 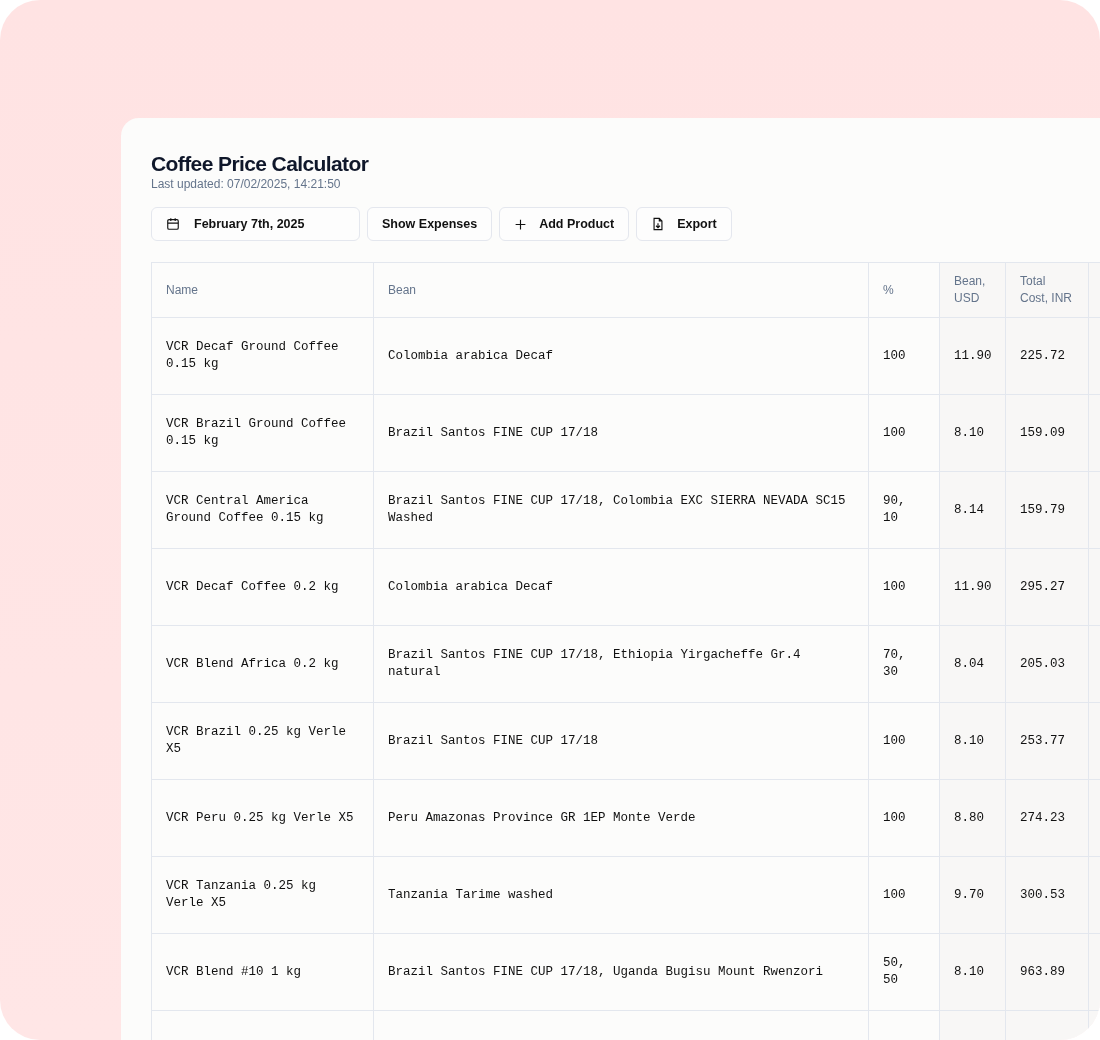 What do you see at coordinates (1046, 289) in the screenshot?
I see `column-header: Total Cost, INR` at bounding box center [1046, 289].